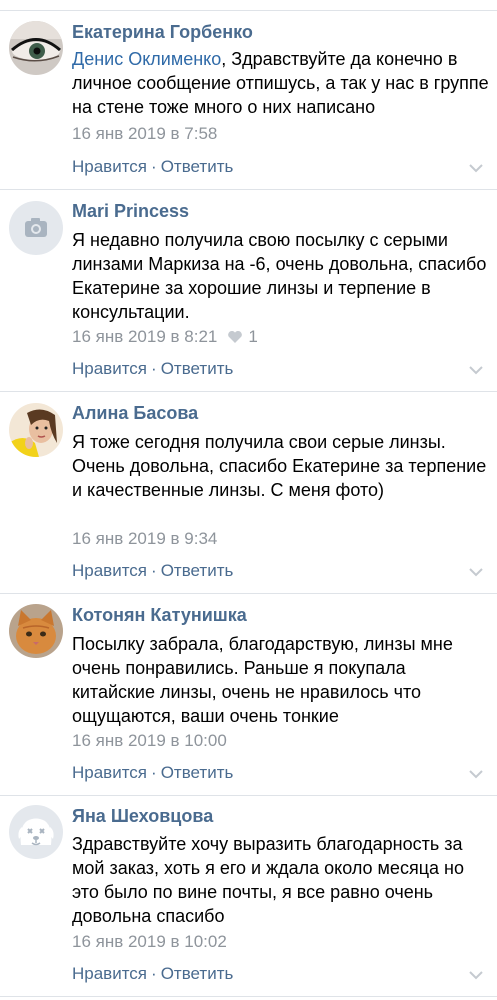 Image resolution: width=497 pixels, height=1000 pixels. Describe the element at coordinates (130, 211) in the screenshot. I see `comment-author: Mari Princess` at that location.